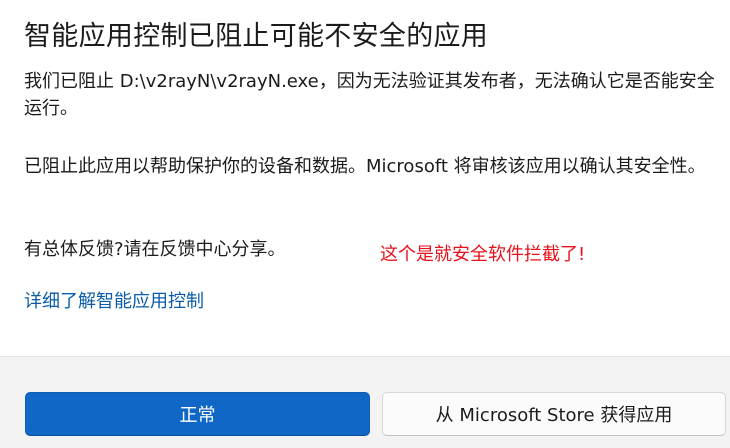  I want to click on dialog-title: 智能应用控制已阻止可能不安全的应用, so click(256, 36).